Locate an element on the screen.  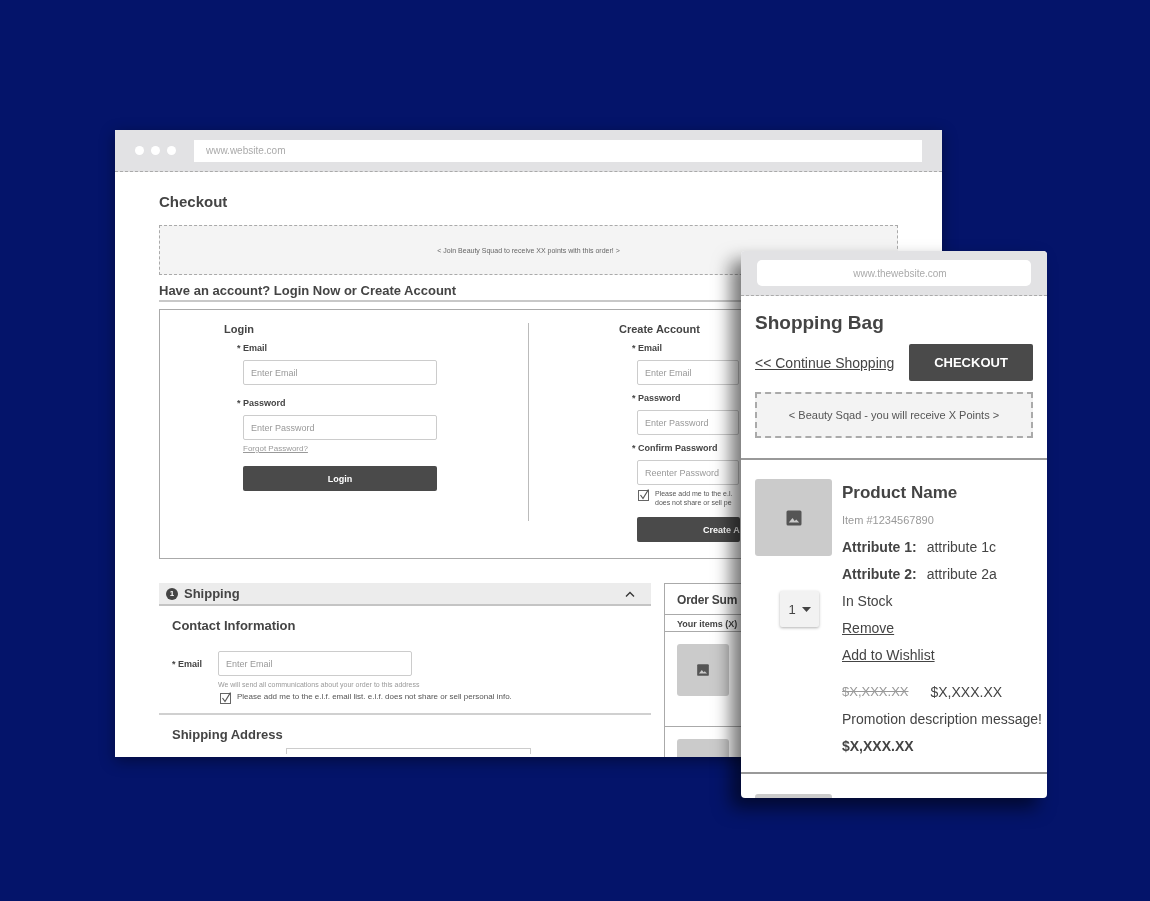
field-label: * Confirm Password is located at coordinates (675, 448).